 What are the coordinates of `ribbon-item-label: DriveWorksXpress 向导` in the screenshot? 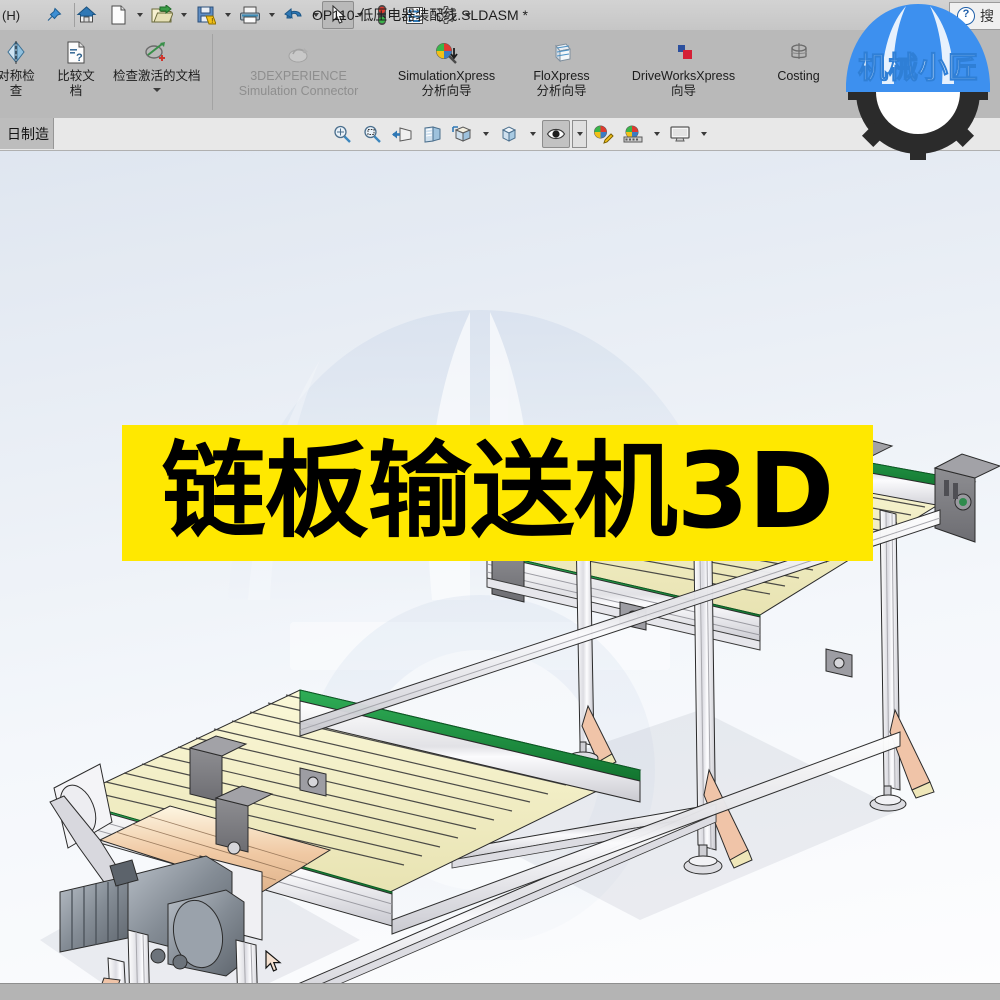 It's located at (683, 83).